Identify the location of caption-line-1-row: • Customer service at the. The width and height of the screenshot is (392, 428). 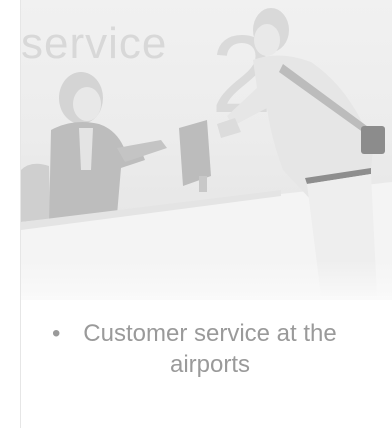
(210, 333).